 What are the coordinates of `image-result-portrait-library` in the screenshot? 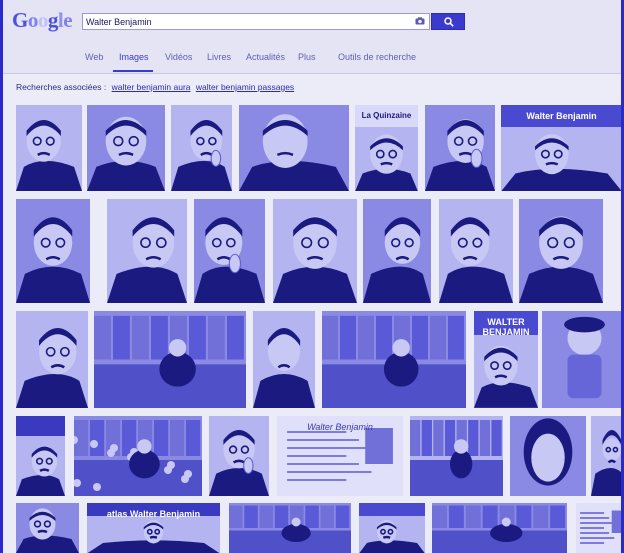 It's located at (397, 251).